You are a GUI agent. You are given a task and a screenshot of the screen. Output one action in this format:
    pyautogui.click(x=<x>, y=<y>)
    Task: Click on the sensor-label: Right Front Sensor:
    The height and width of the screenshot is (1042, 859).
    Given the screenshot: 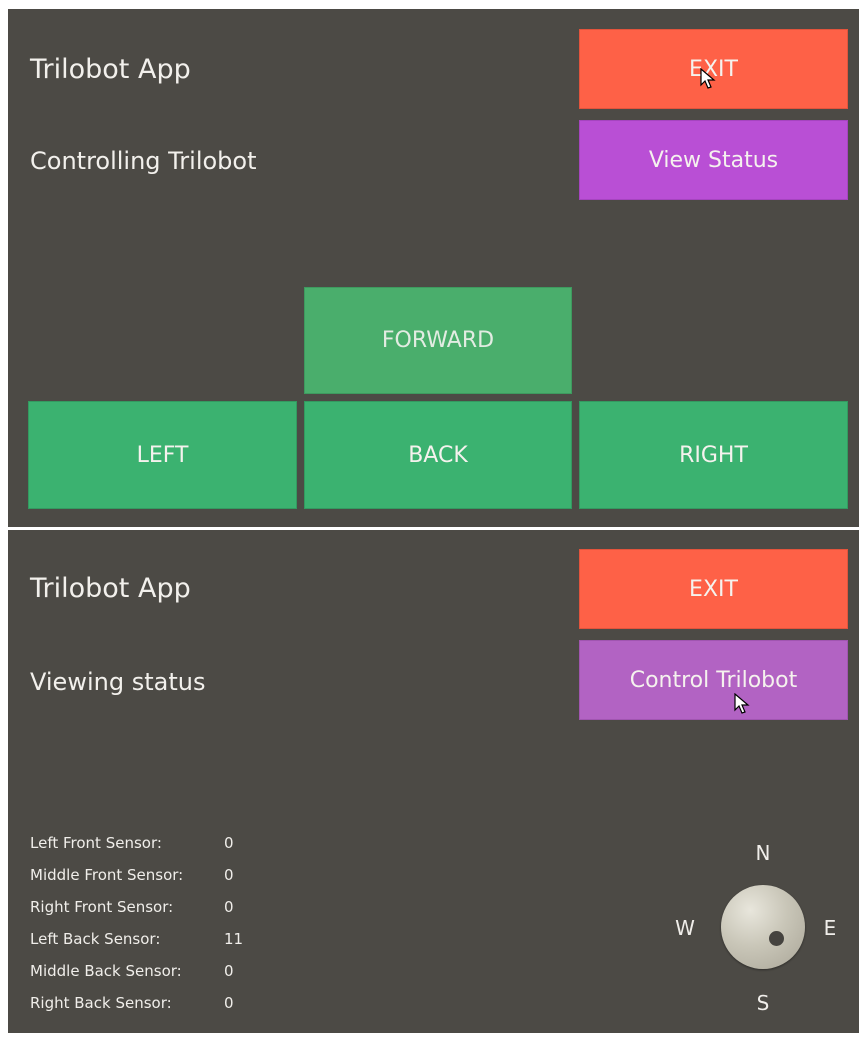 What is the action you would take?
    pyautogui.click(x=102, y=907)
    